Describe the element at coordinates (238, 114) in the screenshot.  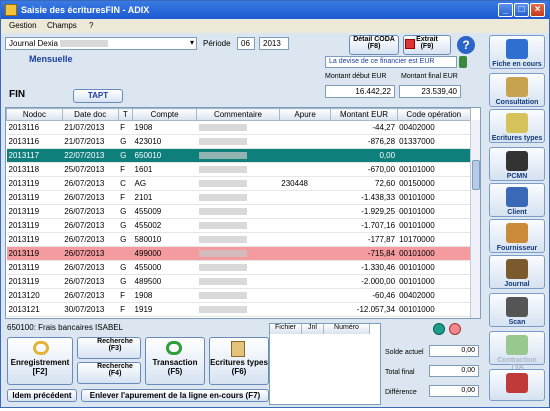
I see `col-commentaire: Commentaire` at that location.